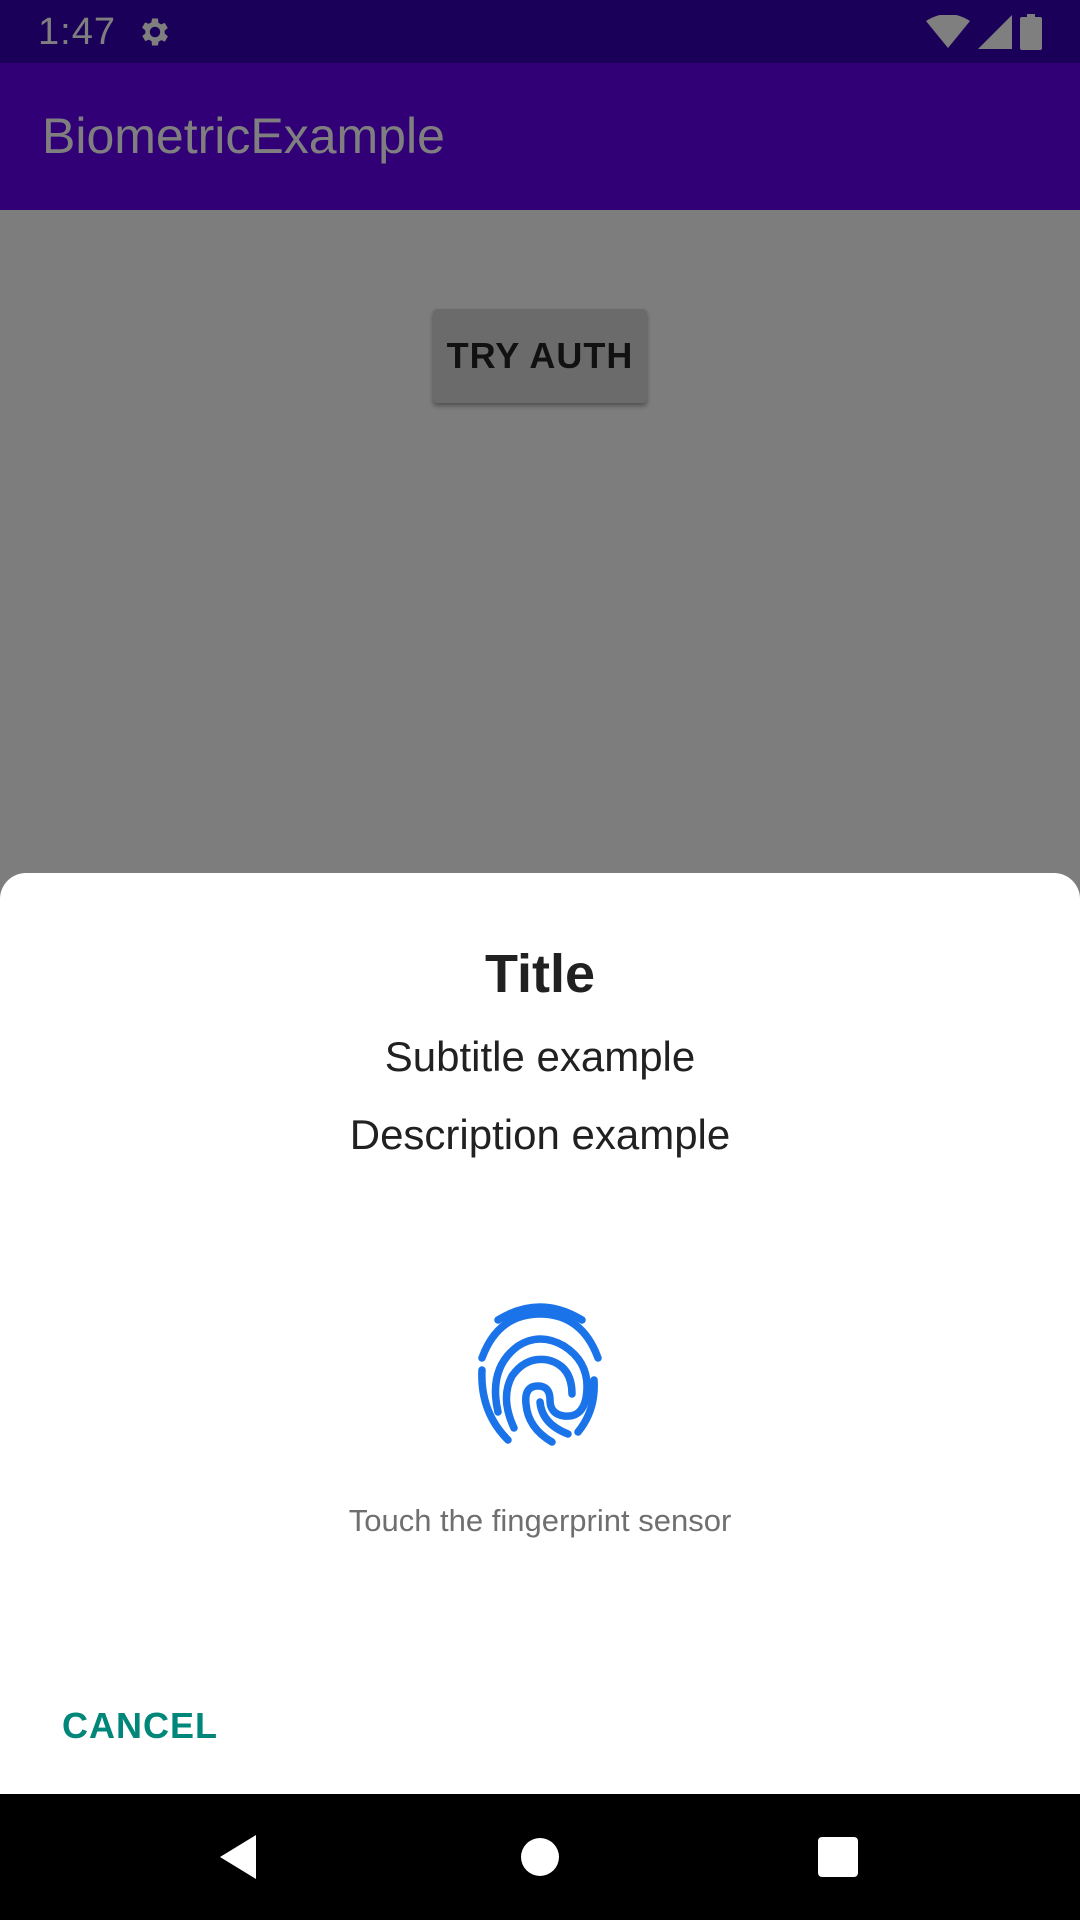 The image size is (1080, 1920). What do you see at coordinates (540, 1374) in the screenshot?
I see `fingerprint-icon` at bounding box center [540, 1374].